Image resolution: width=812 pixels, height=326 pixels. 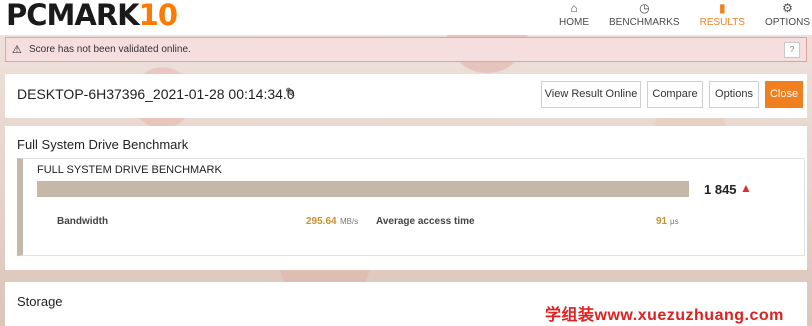 What do you see at coordinates (644, 22) in the screenshot?
I see `nav-benchmarks-label: BENCHMARKS` at bounding box center [644, 22].